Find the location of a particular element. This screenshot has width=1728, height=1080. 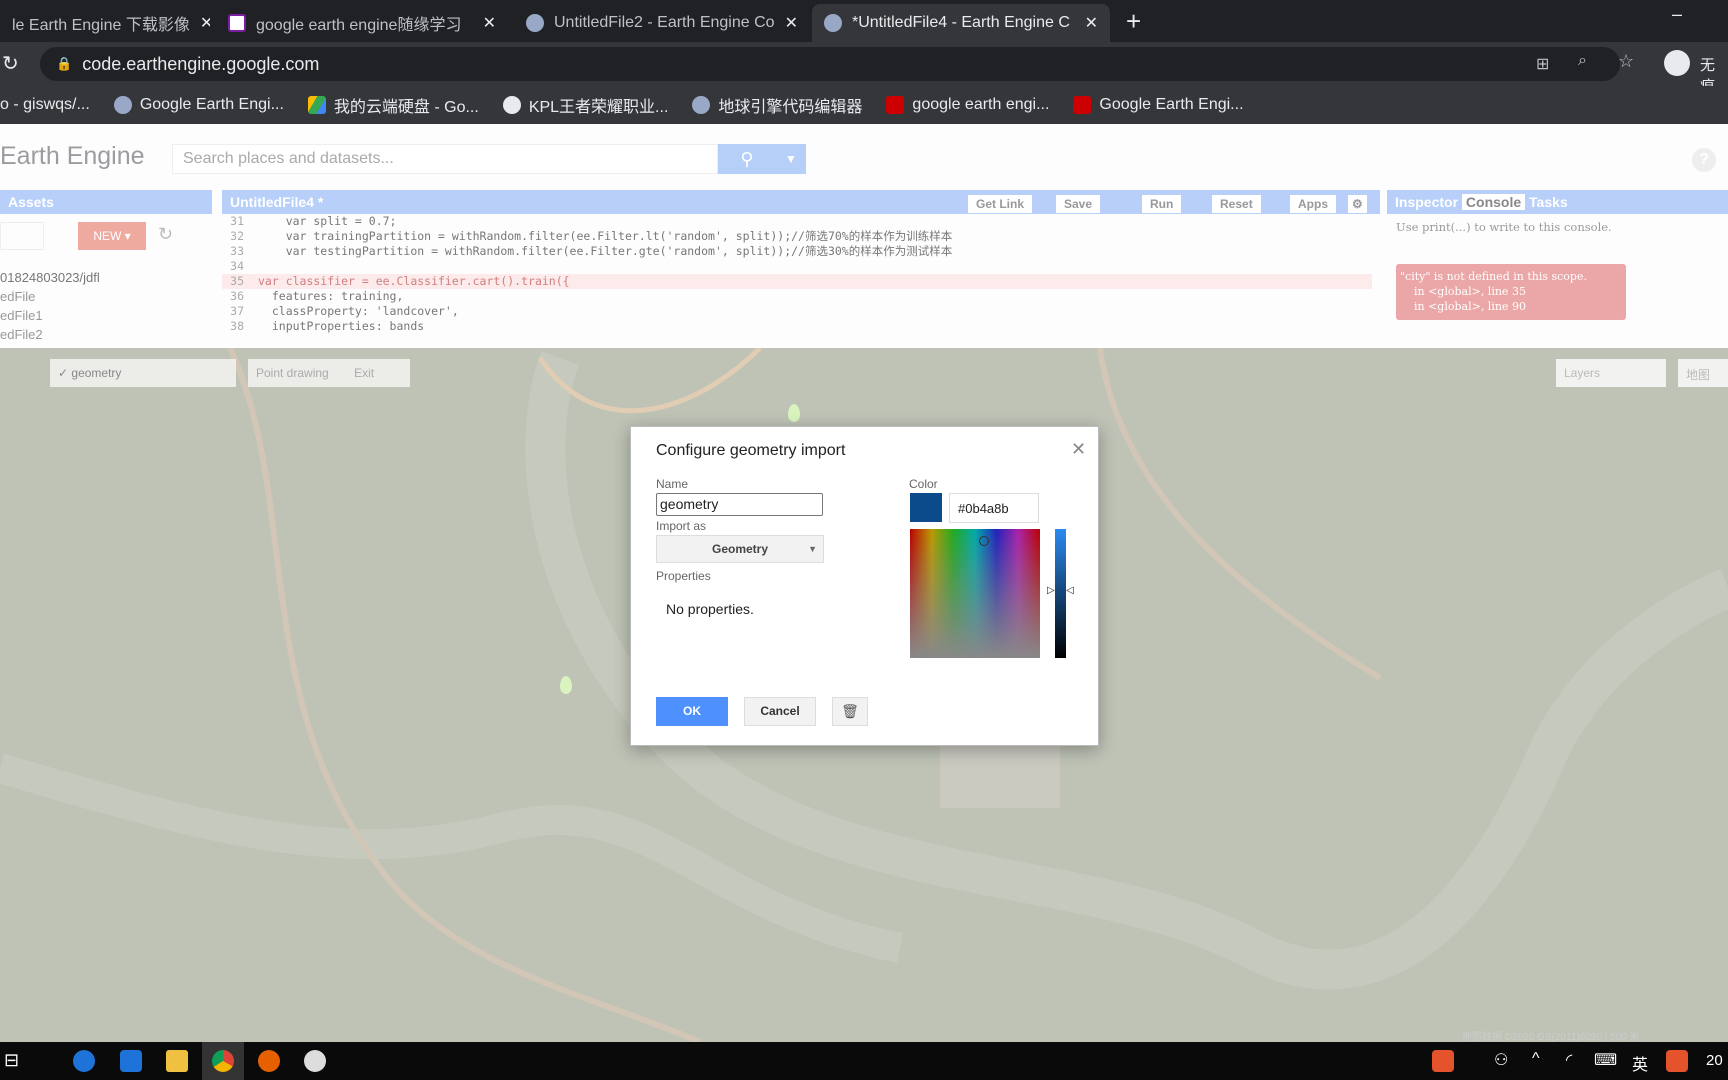

zoom-icon: ⌕ is located at coordinates (1582, 61).